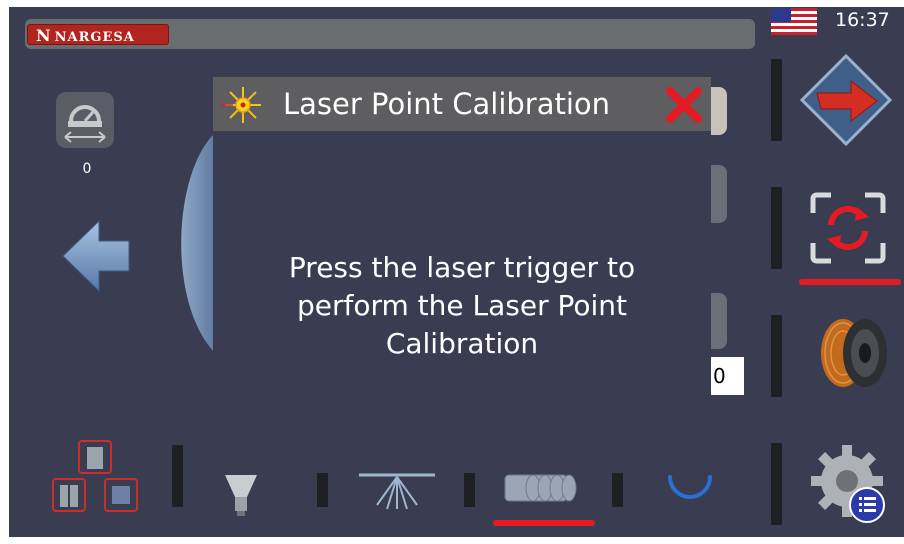 This screenshot has height=544, width=904. Describe the element at coordinates (727, 376) in the screenshot. I see `value-field: 0` at that location.